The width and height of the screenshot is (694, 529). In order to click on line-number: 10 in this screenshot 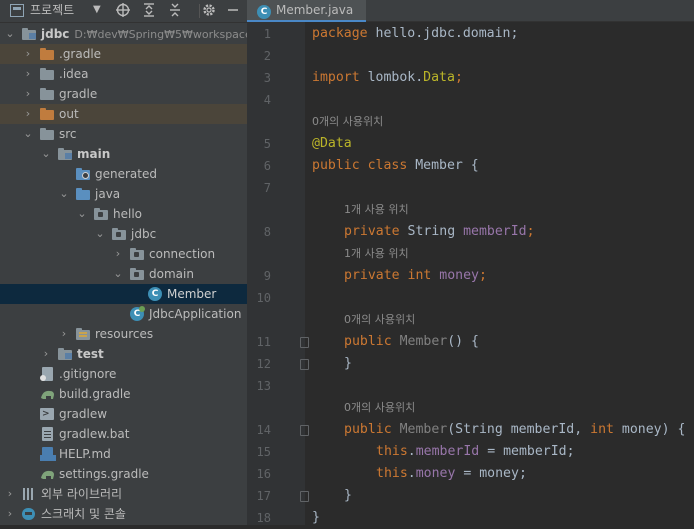, I will do `click(263, 298)`.